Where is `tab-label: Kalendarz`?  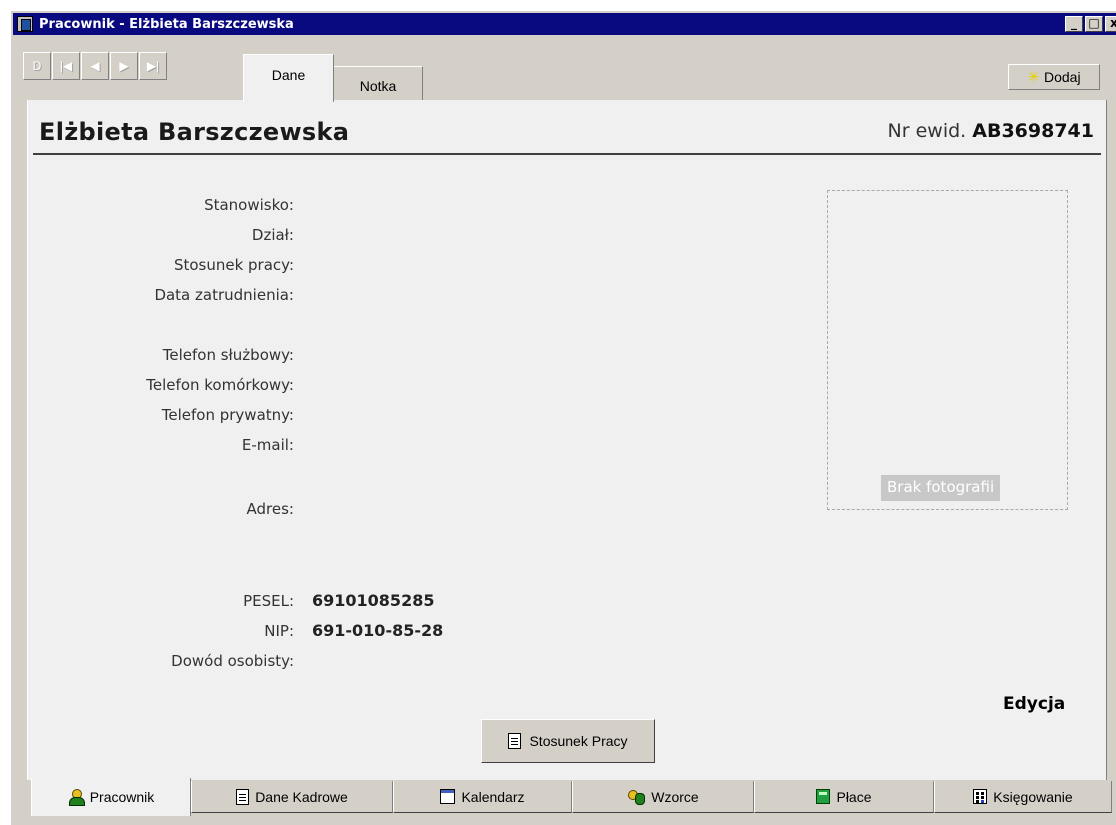 tab-label: Kalendarz is located at coordinates (493, 796).